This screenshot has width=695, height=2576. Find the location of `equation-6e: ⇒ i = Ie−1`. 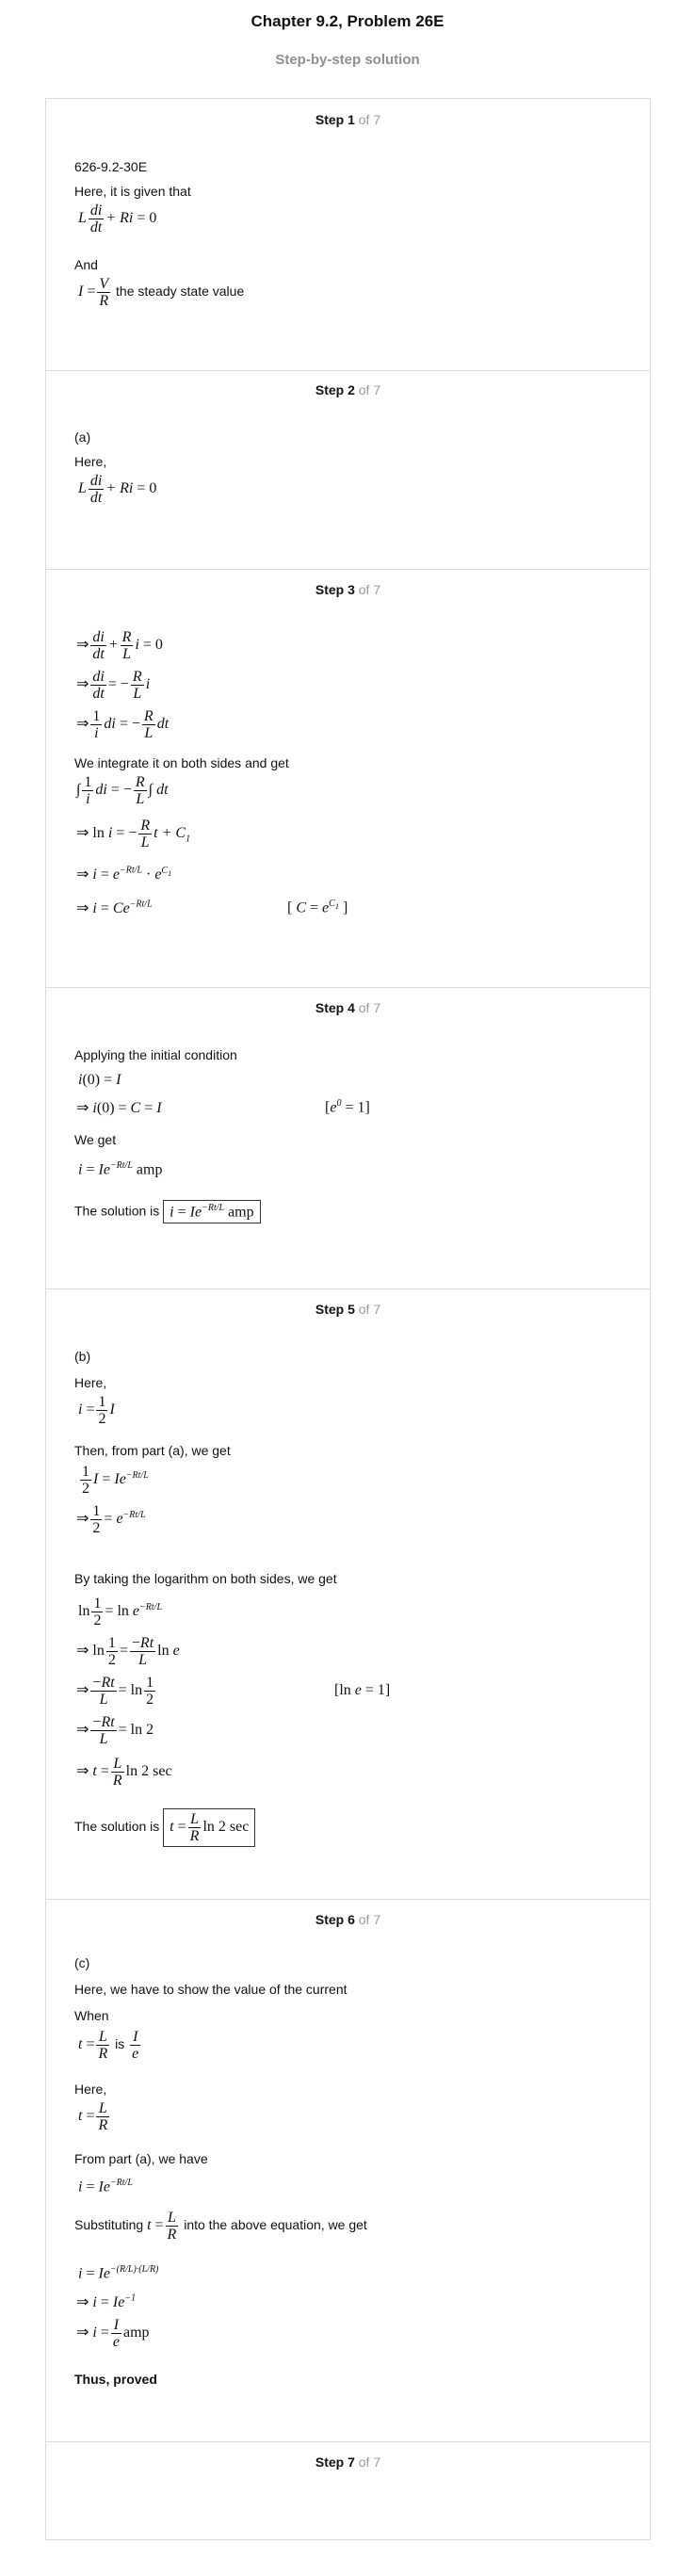

equation-6e: ⇒ i = Ie−1 is located at coordinates (106, 2301).